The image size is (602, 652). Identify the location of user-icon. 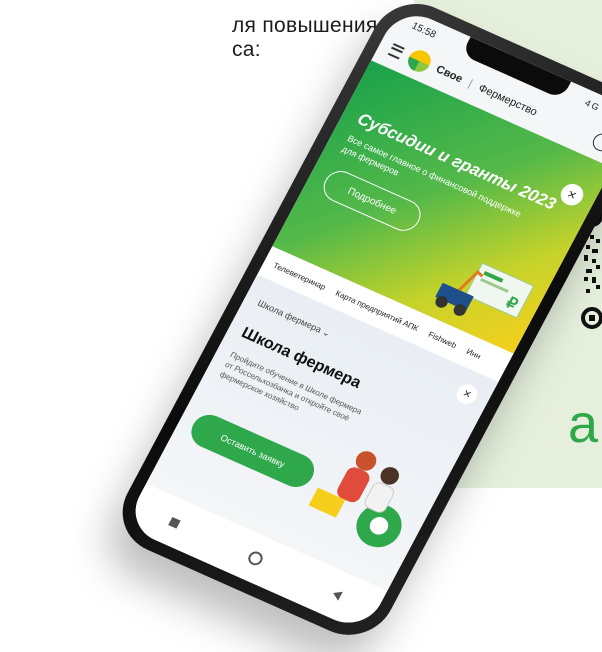
(595, 142).